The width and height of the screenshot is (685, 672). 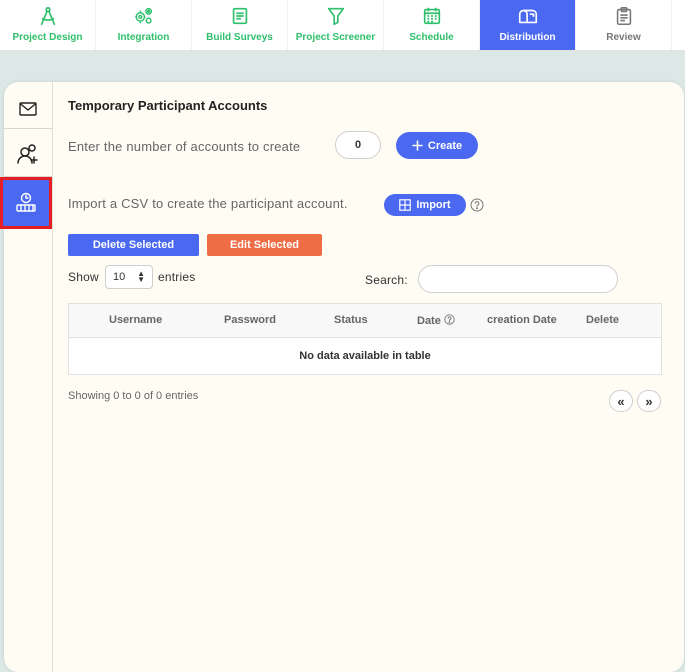 I want to click on page-size-select: 10 ▲ ▼, so click(x=129, y=277).